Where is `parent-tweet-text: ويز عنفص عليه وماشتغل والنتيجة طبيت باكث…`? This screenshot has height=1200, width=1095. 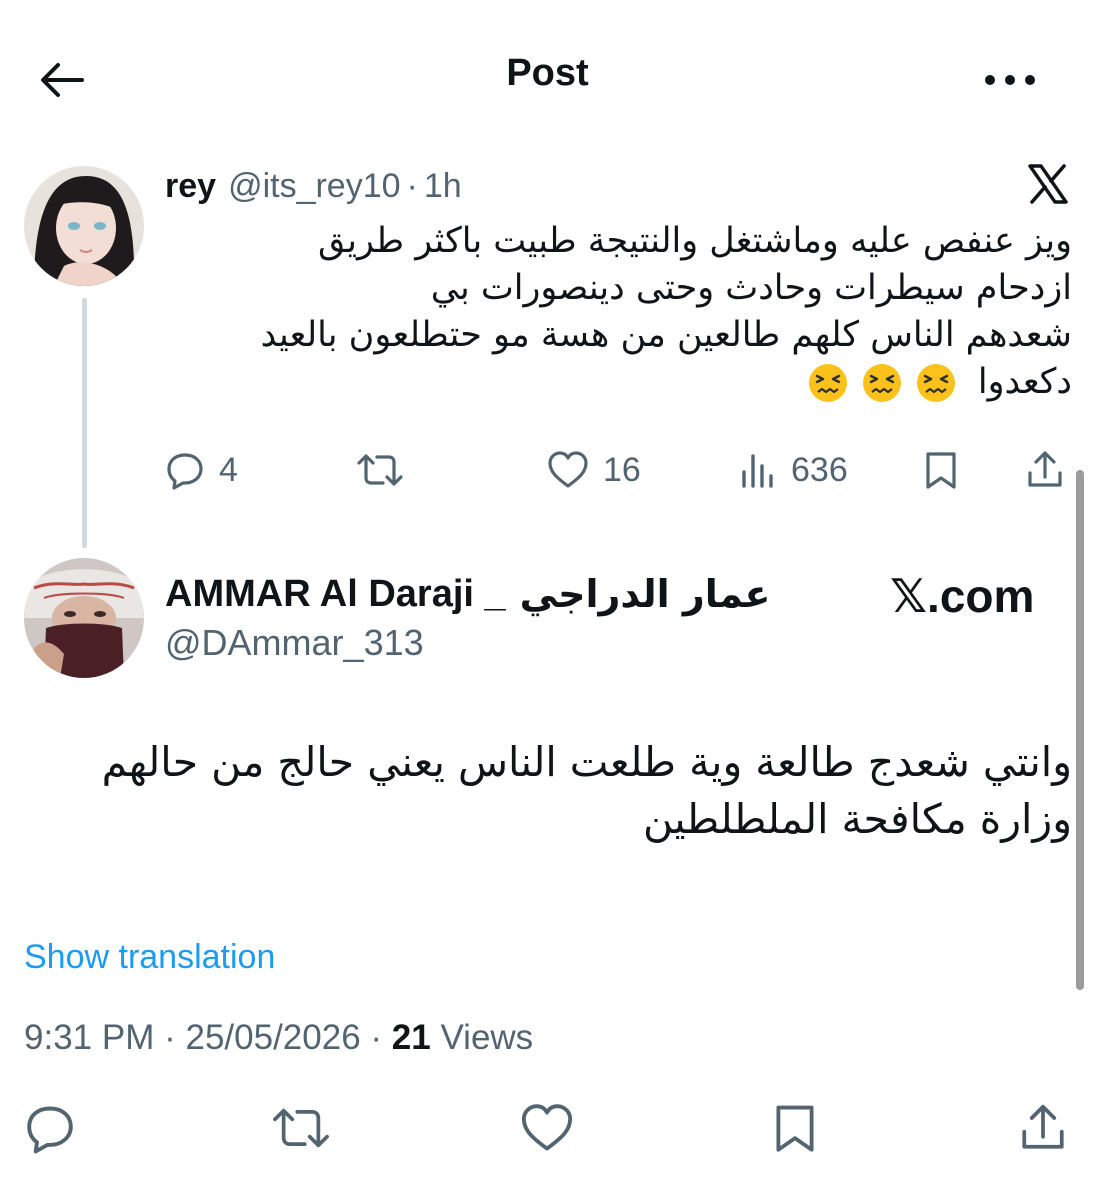
parent-tweet-text: ويز عنفص عليه وماشتغل والنتيجة طبيت باكث… is located at coordinates (618, 312).